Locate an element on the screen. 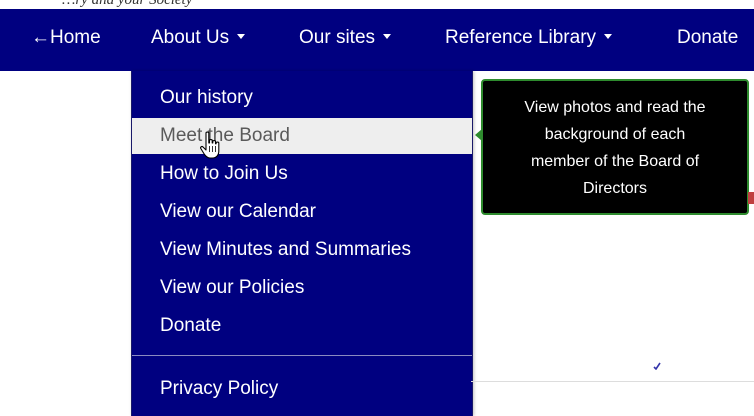 The height and width of the screenshot is (416, 754). tooltip-line: member of the Board of is located at coordinates (615, 161).